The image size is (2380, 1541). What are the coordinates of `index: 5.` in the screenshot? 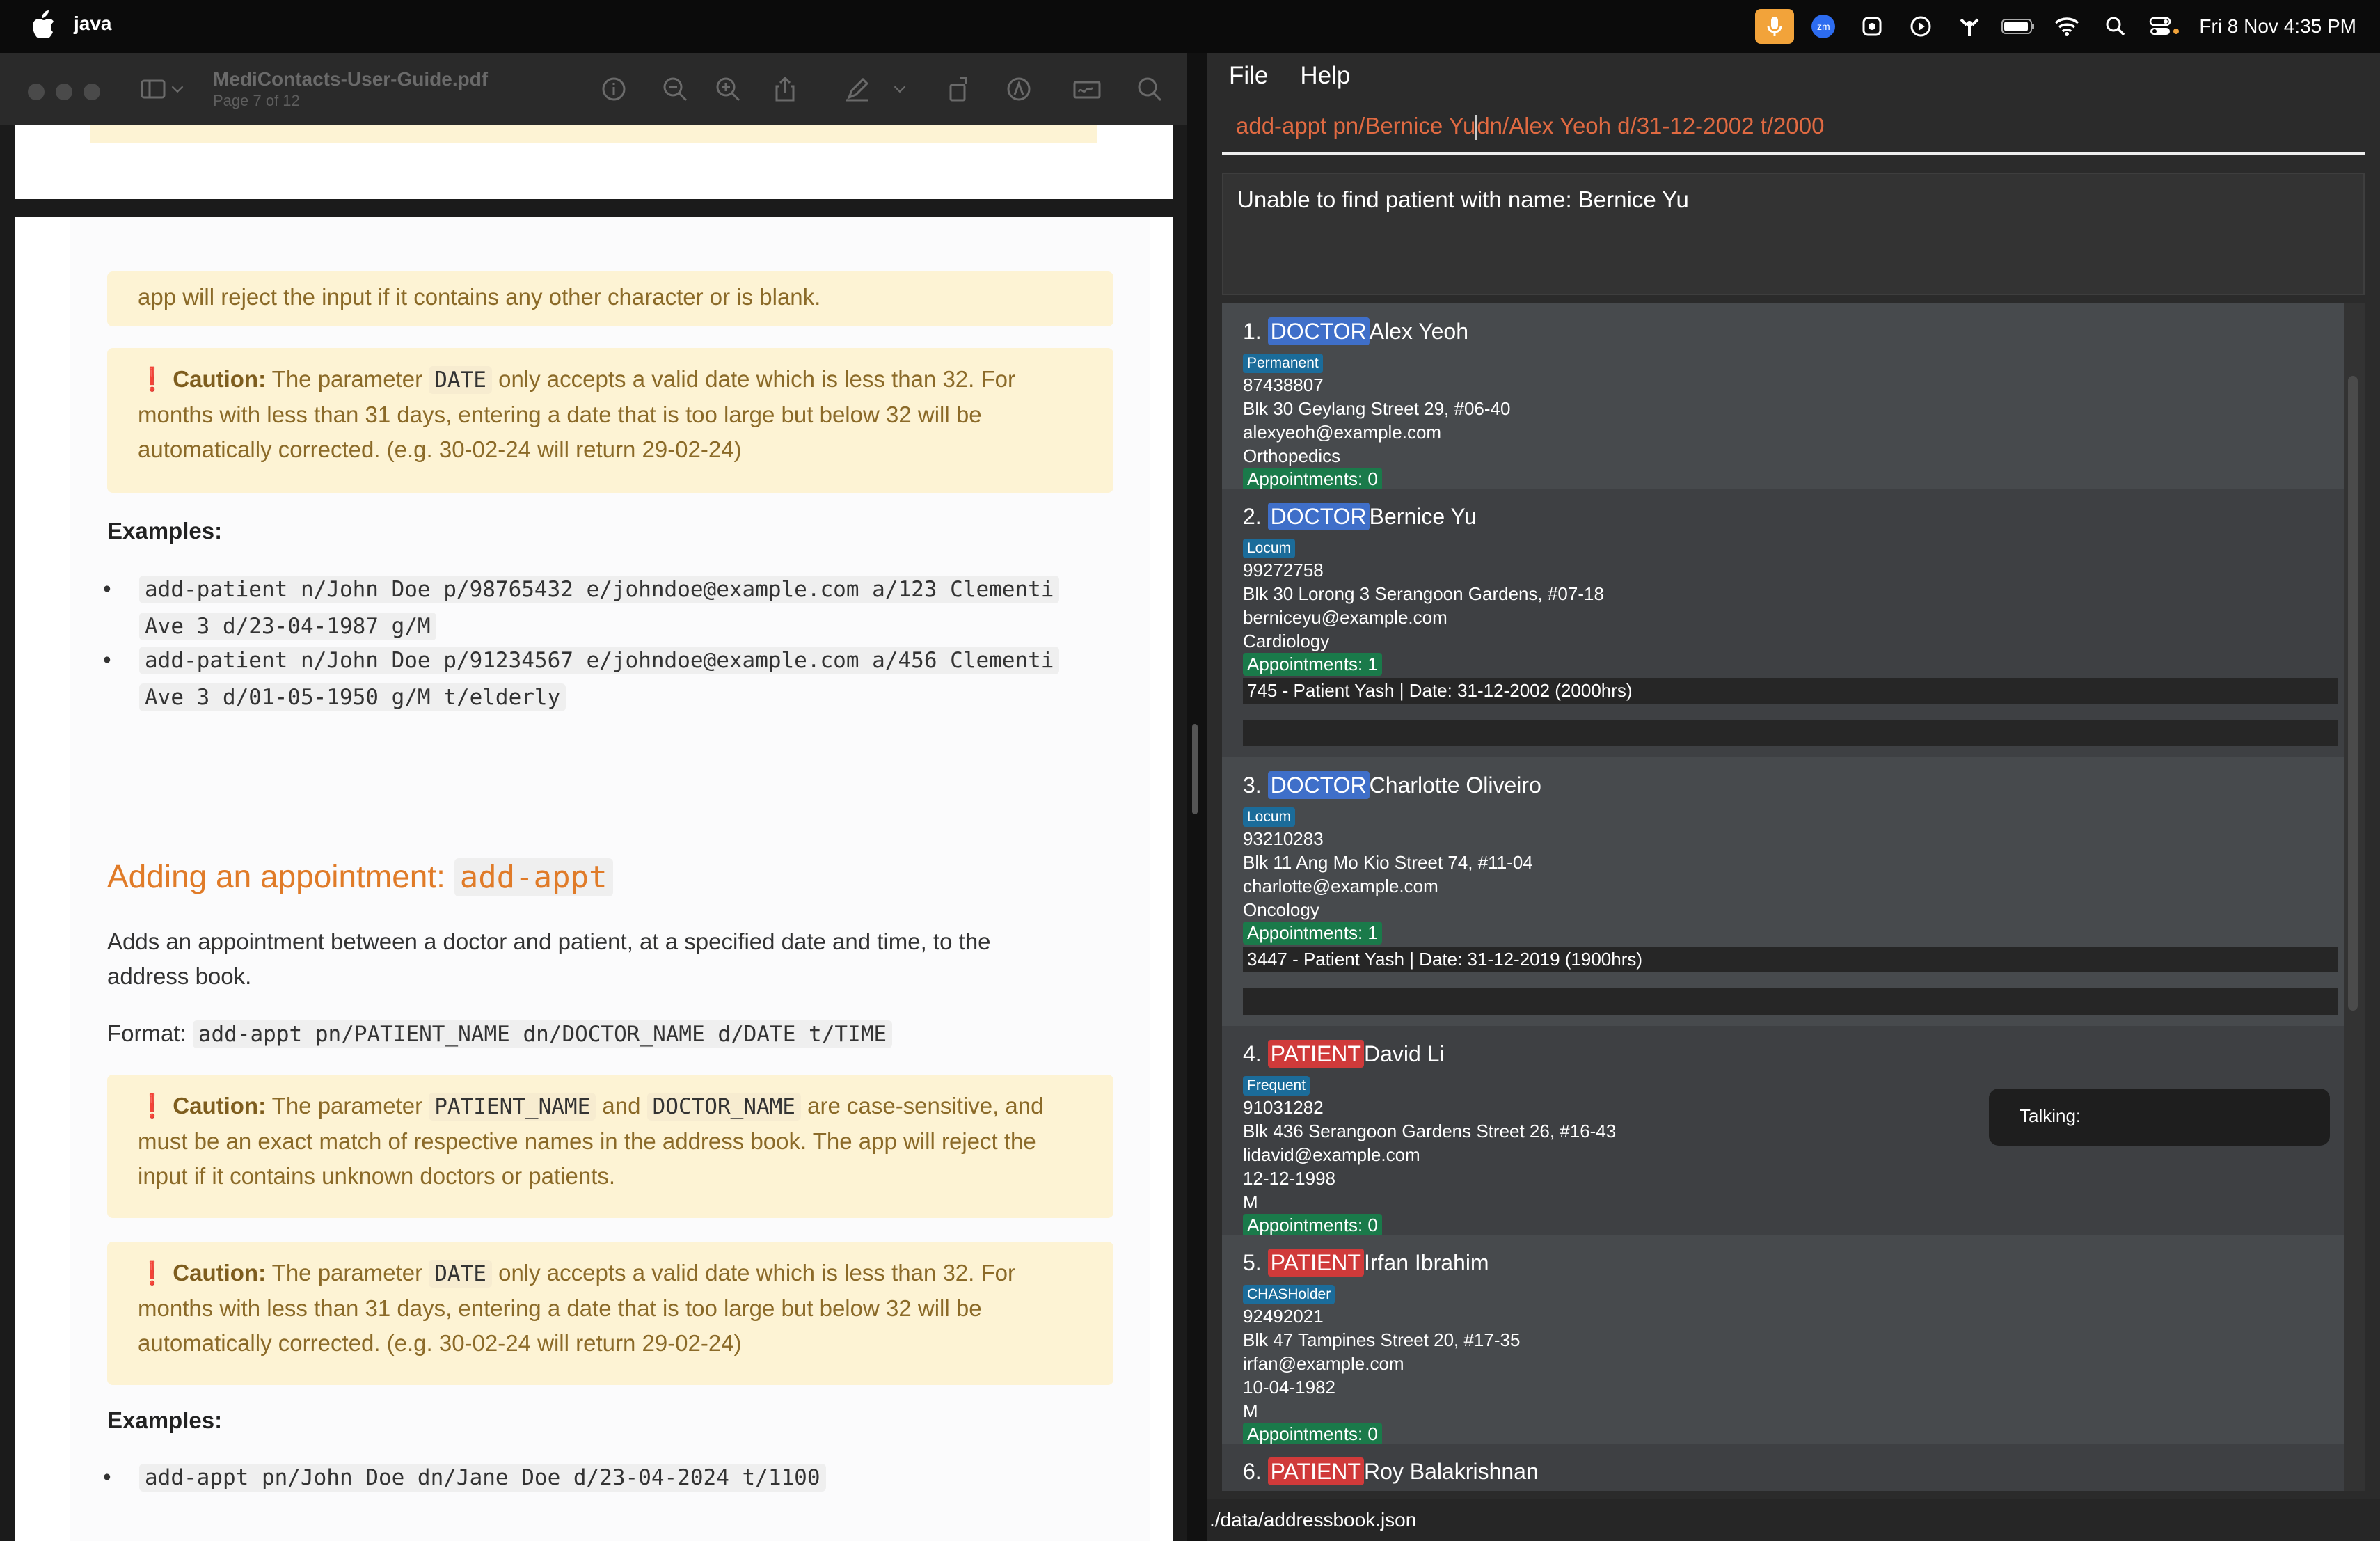 It's located at (1252, 1262).